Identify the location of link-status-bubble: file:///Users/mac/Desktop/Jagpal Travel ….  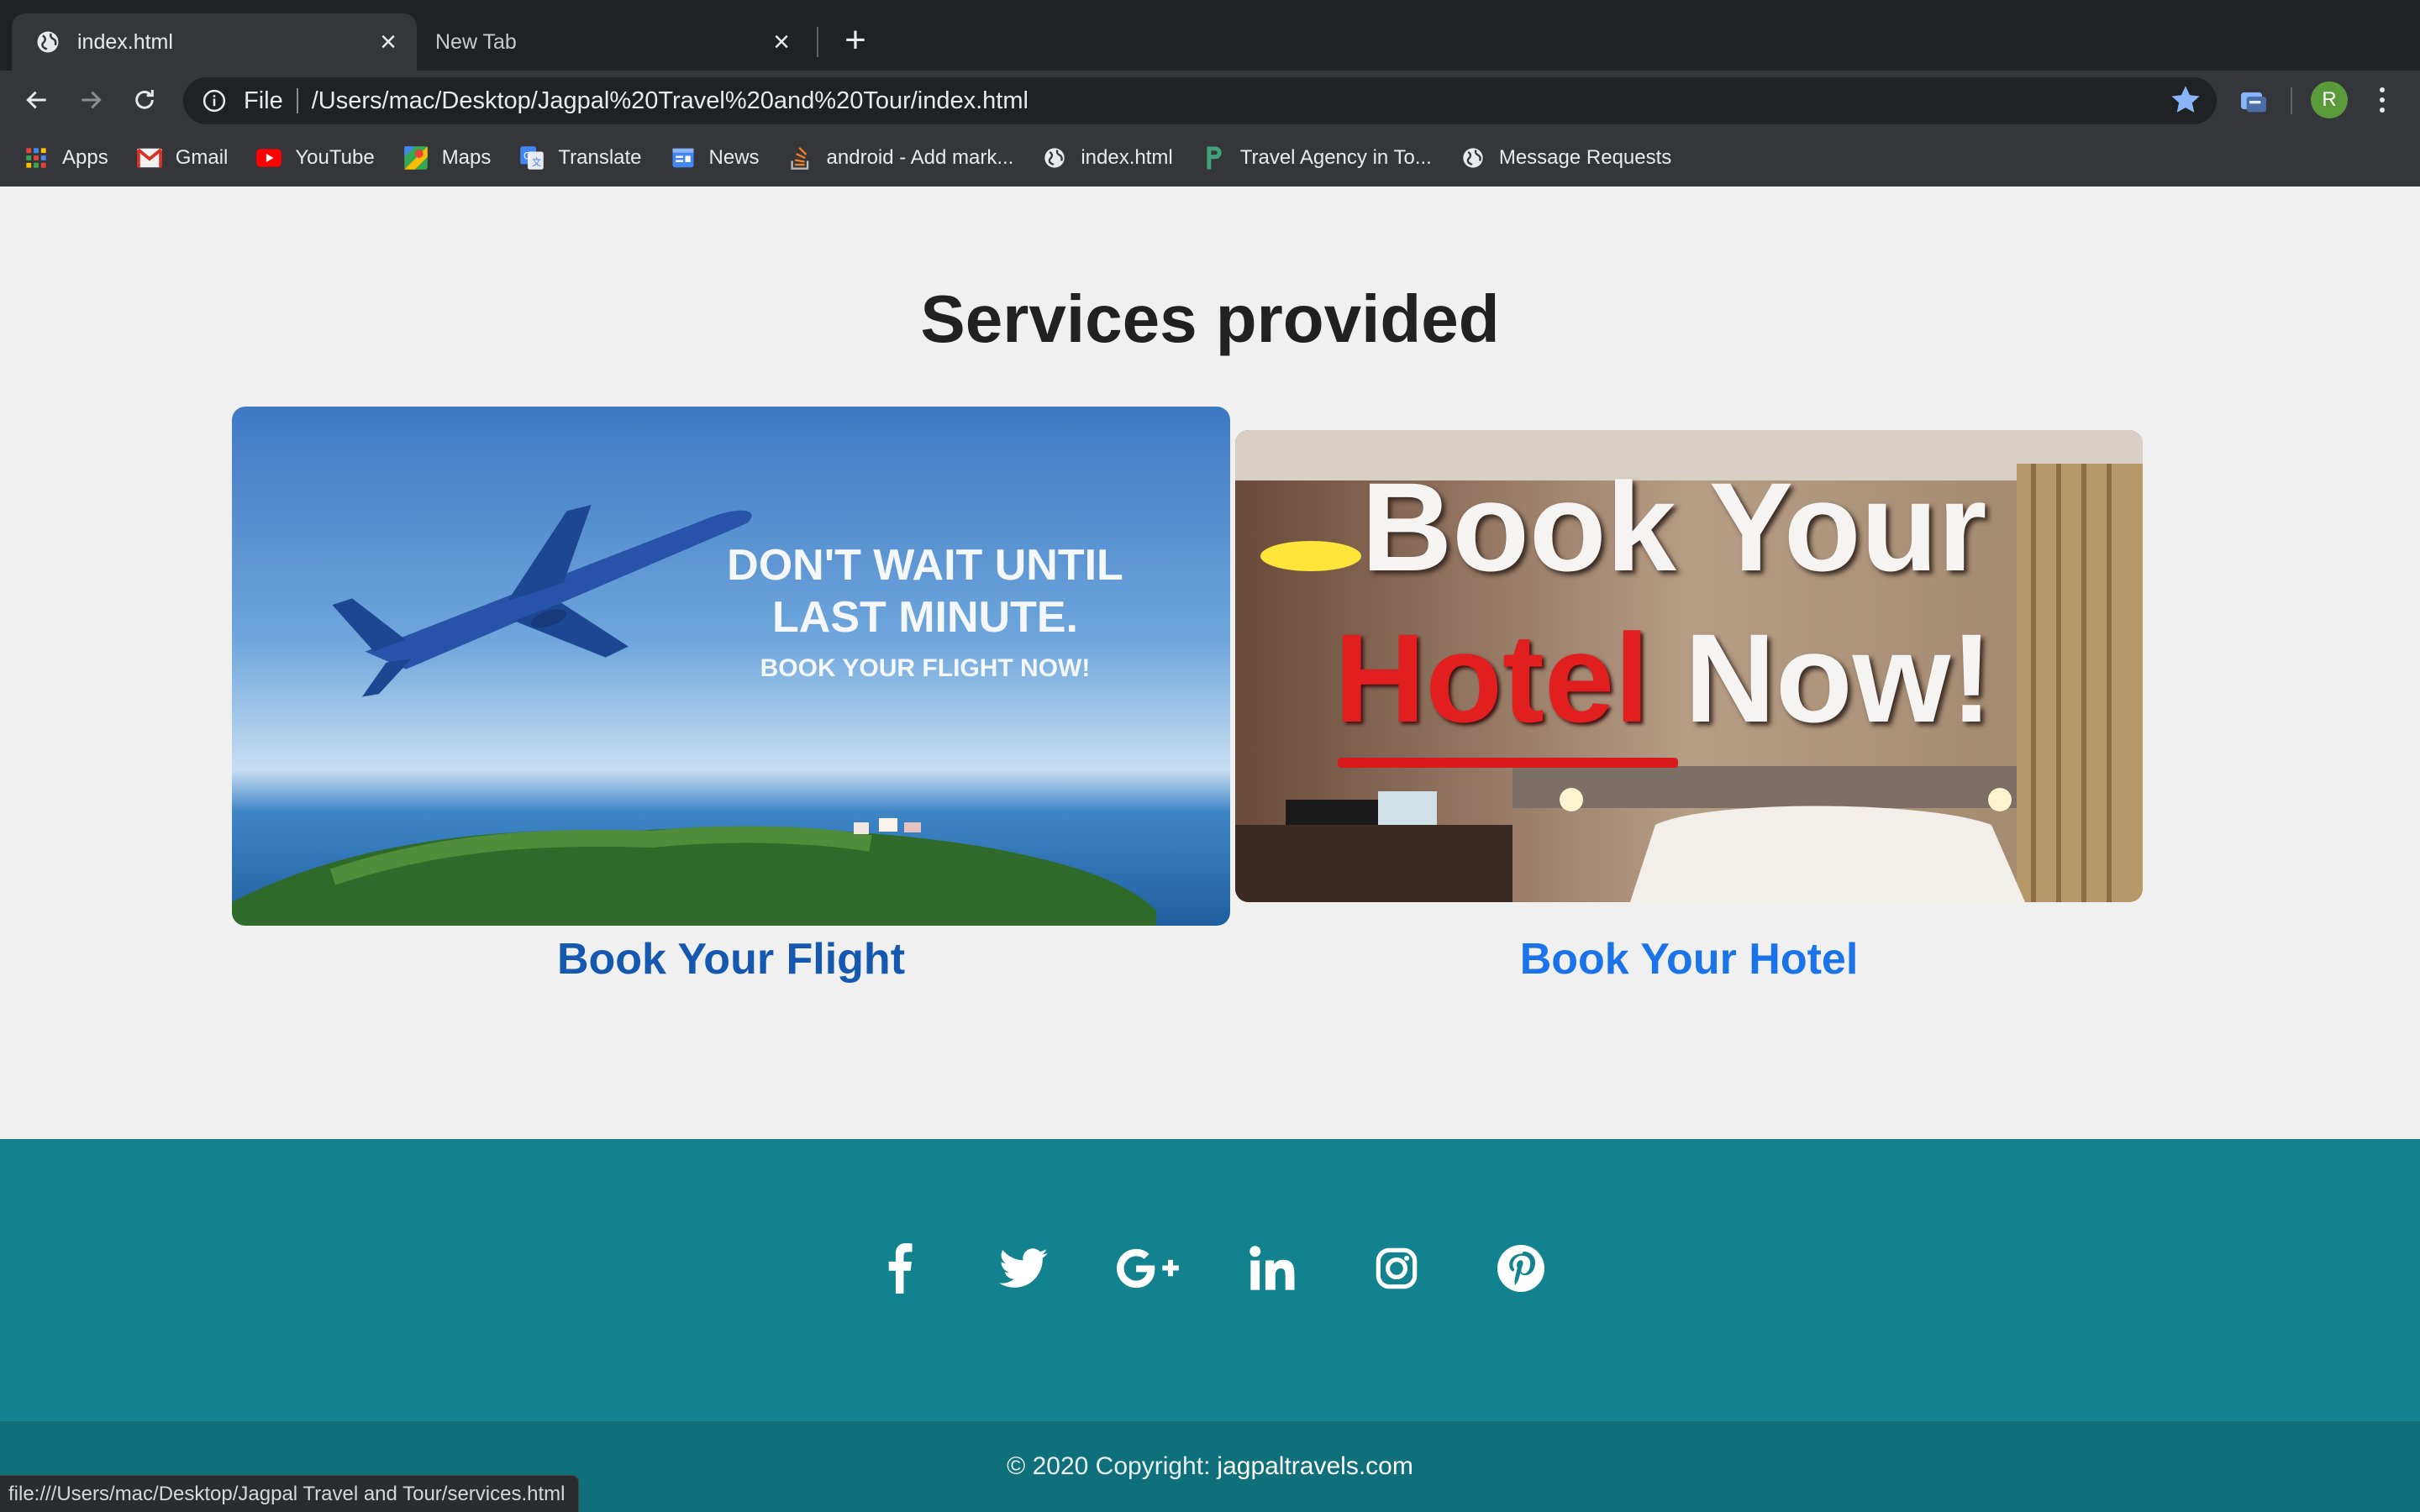
(290, 1493).